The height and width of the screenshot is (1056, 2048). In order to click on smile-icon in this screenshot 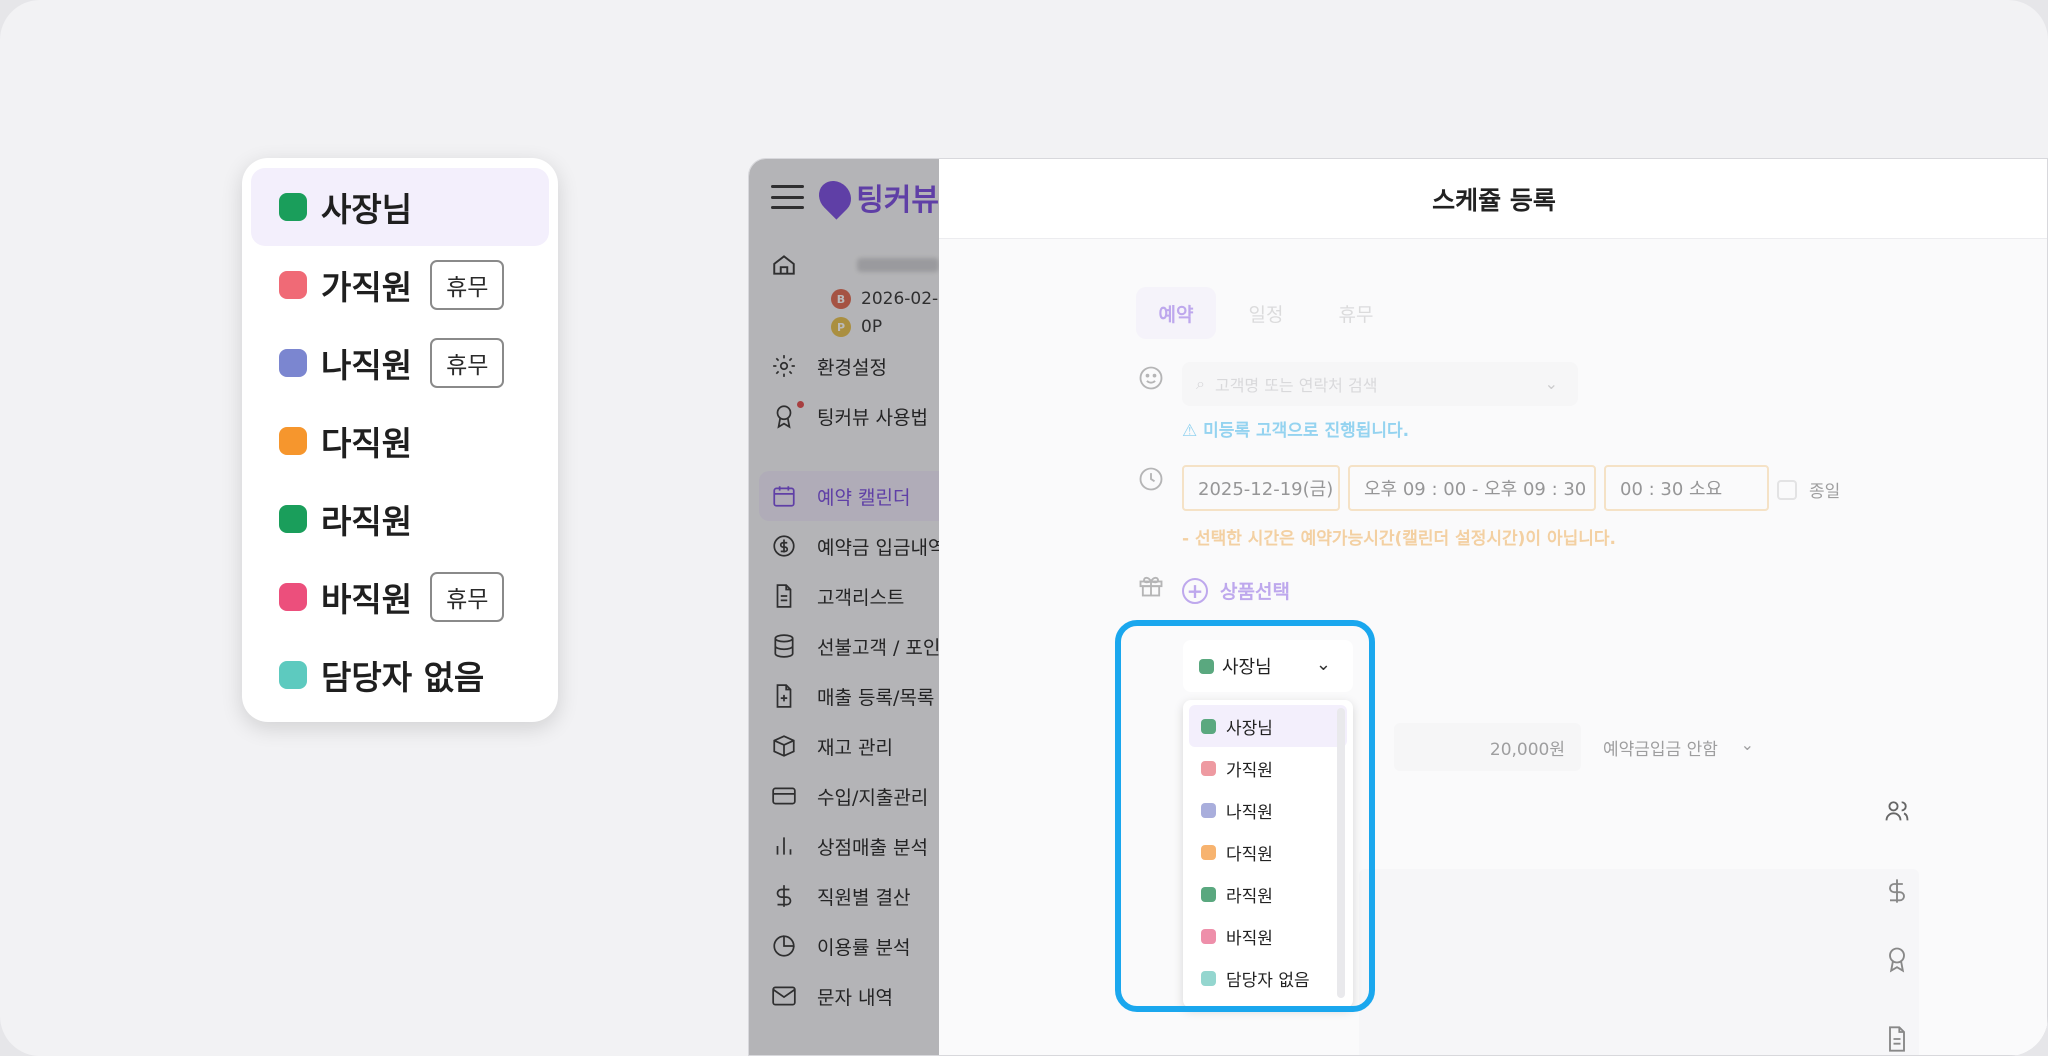, I will do `click(1151, 378)`.